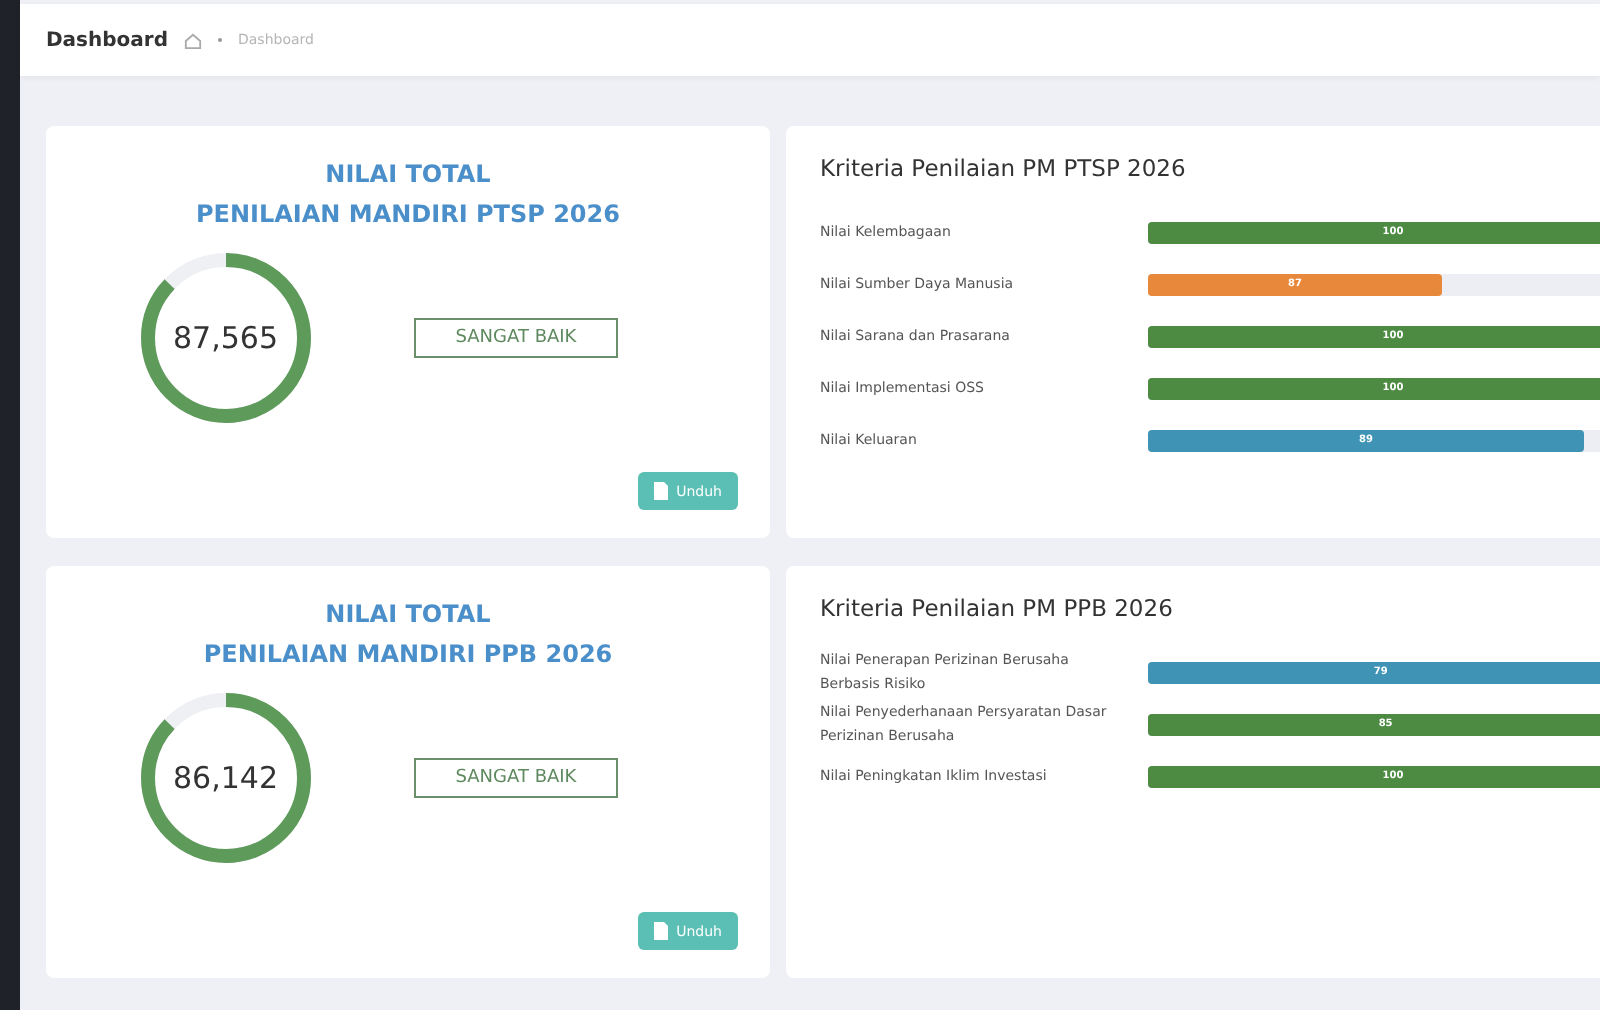  What do you see at coordinates (408, 215) in the screenshot?
I see `summary-title: PENILAIAN MANDIRI PTSP 2026` at bounding box center [408, 215].